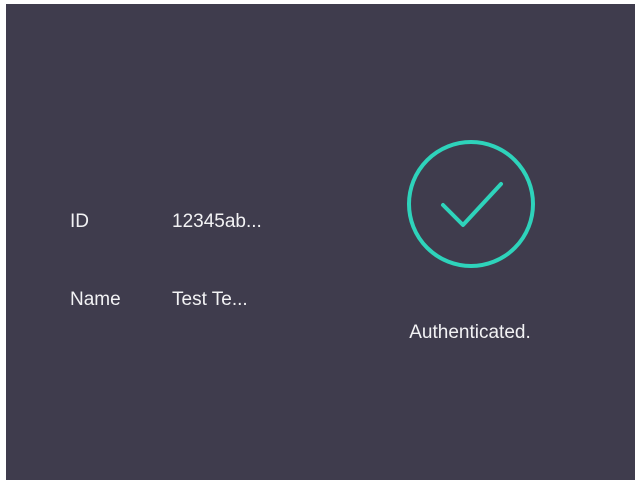  What do you see at coordinates (470, 332) in the screenshot?
I see `status-message: Authenticated.` at bounding box center [470, 332].